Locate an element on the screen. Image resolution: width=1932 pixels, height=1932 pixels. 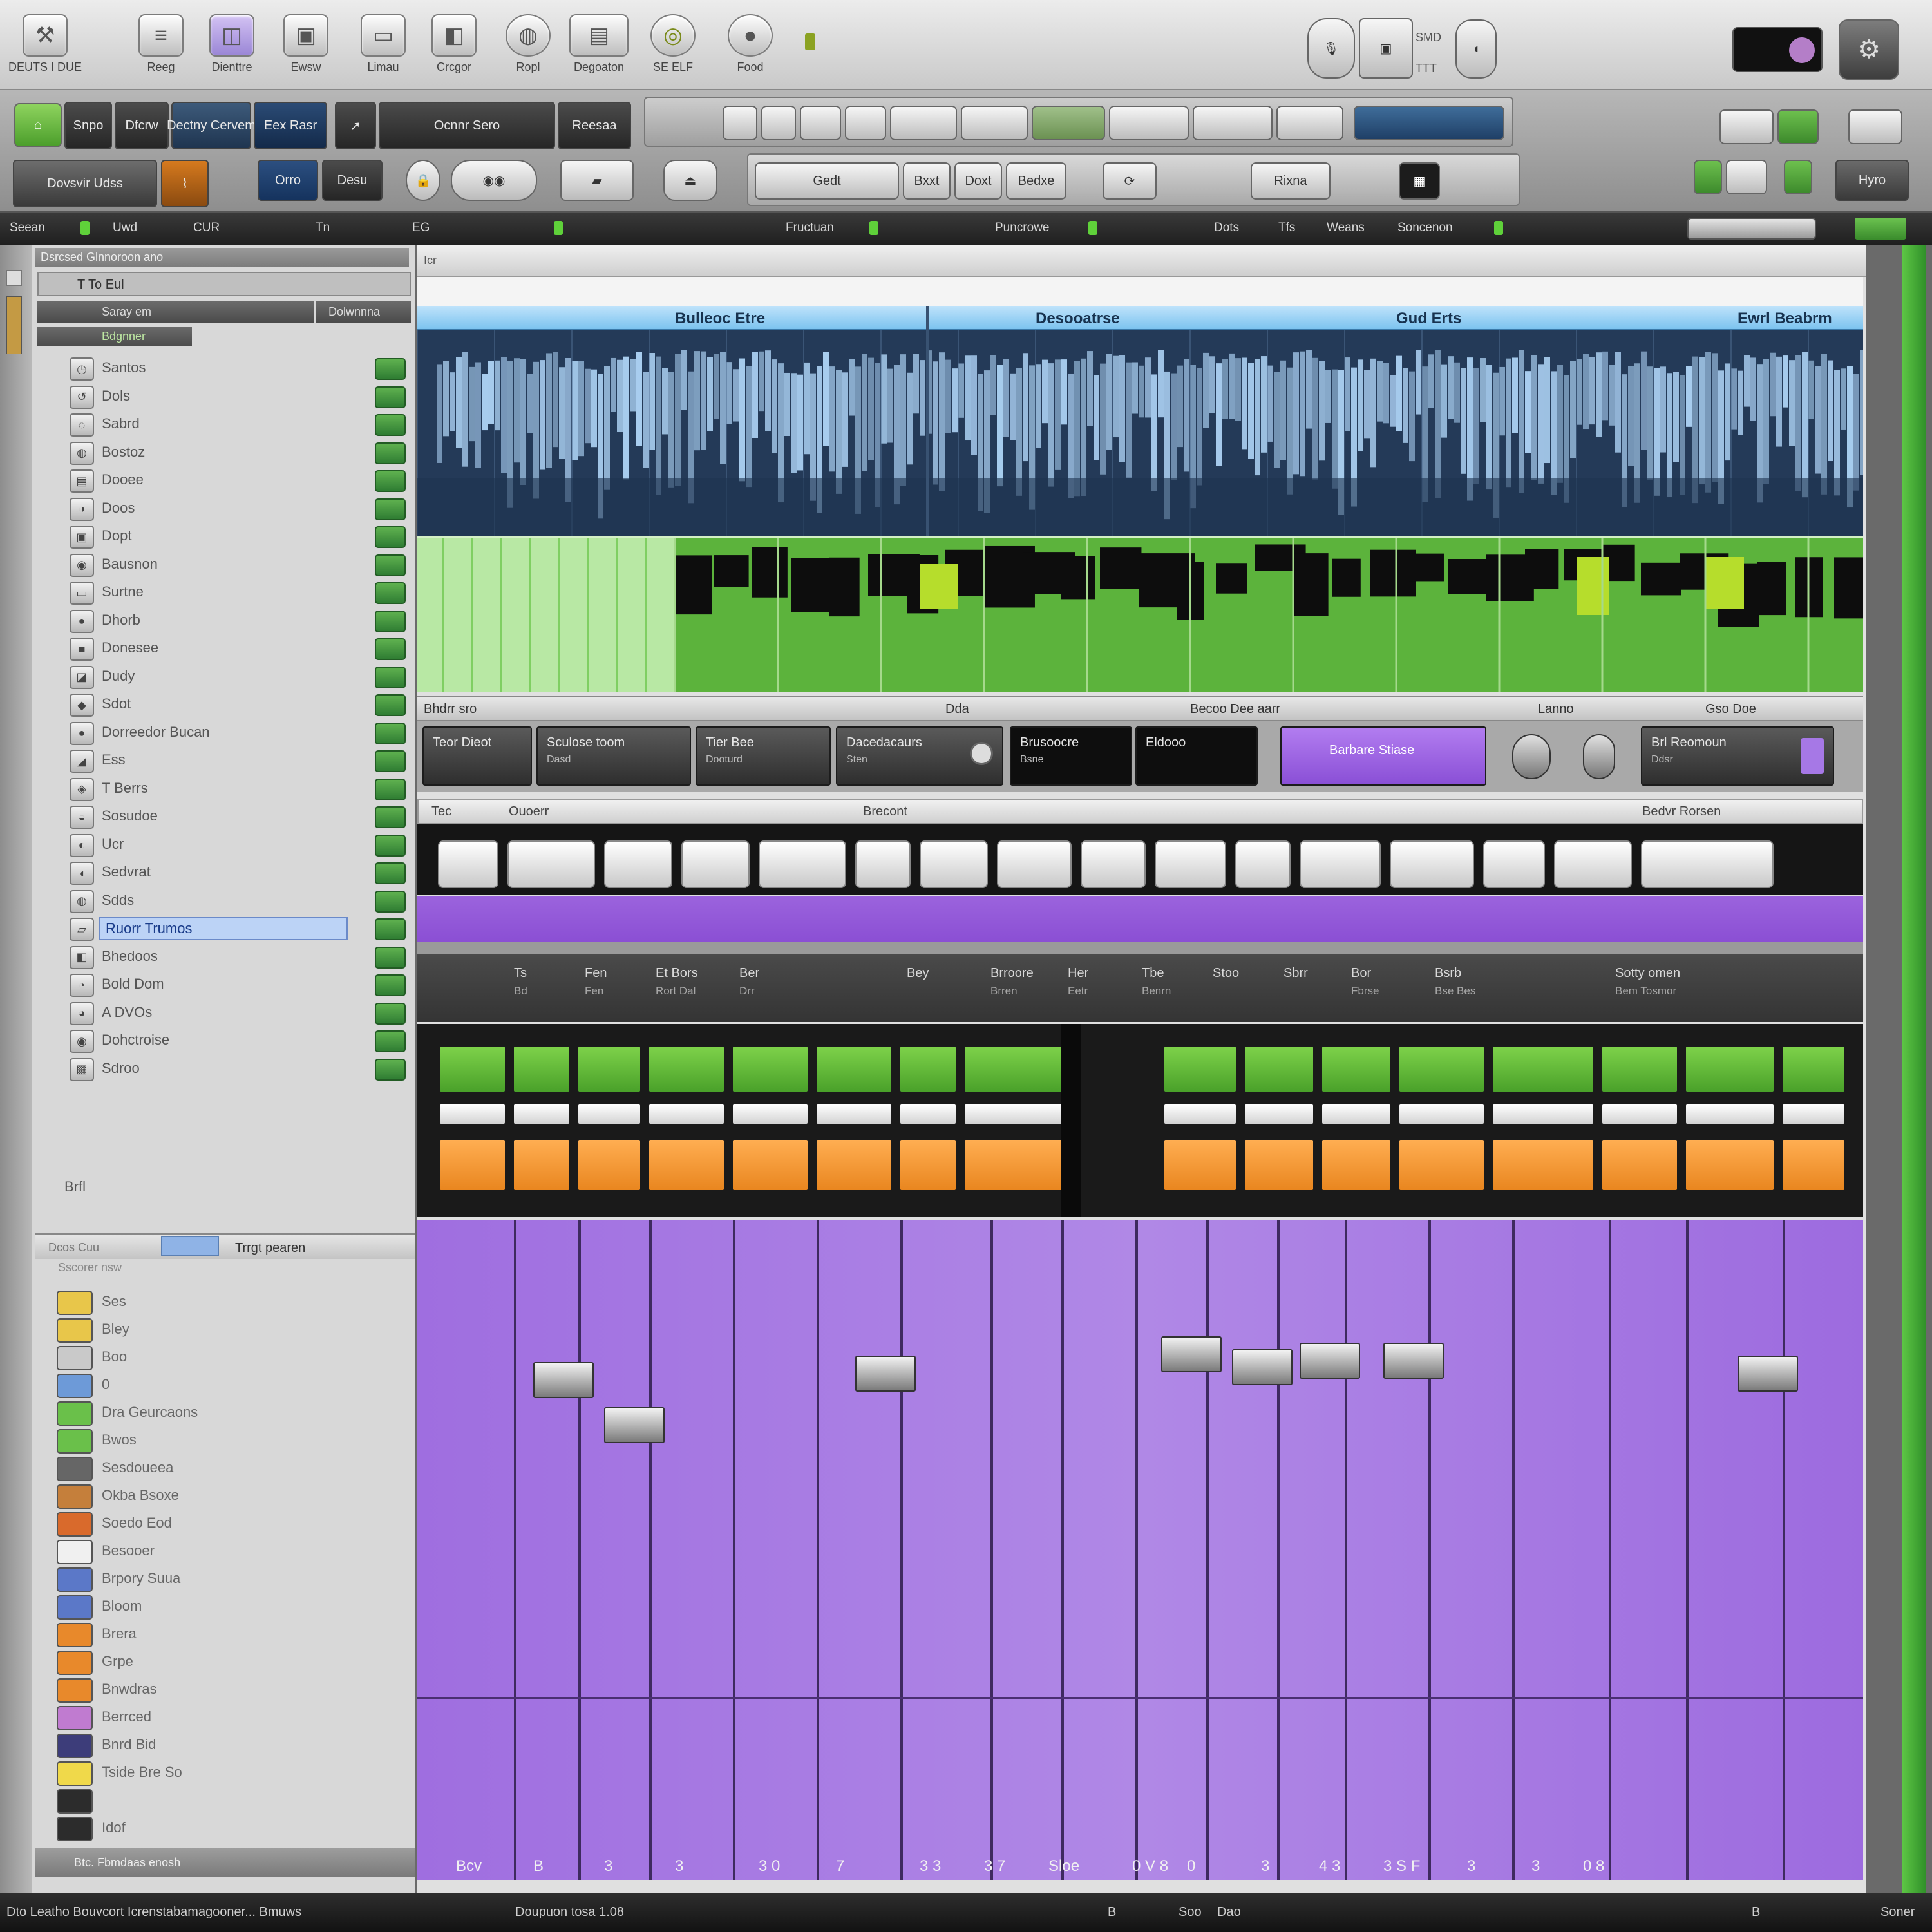
plugin-slot-active: Barbare Stiase is located at coordinates (1383, 756).